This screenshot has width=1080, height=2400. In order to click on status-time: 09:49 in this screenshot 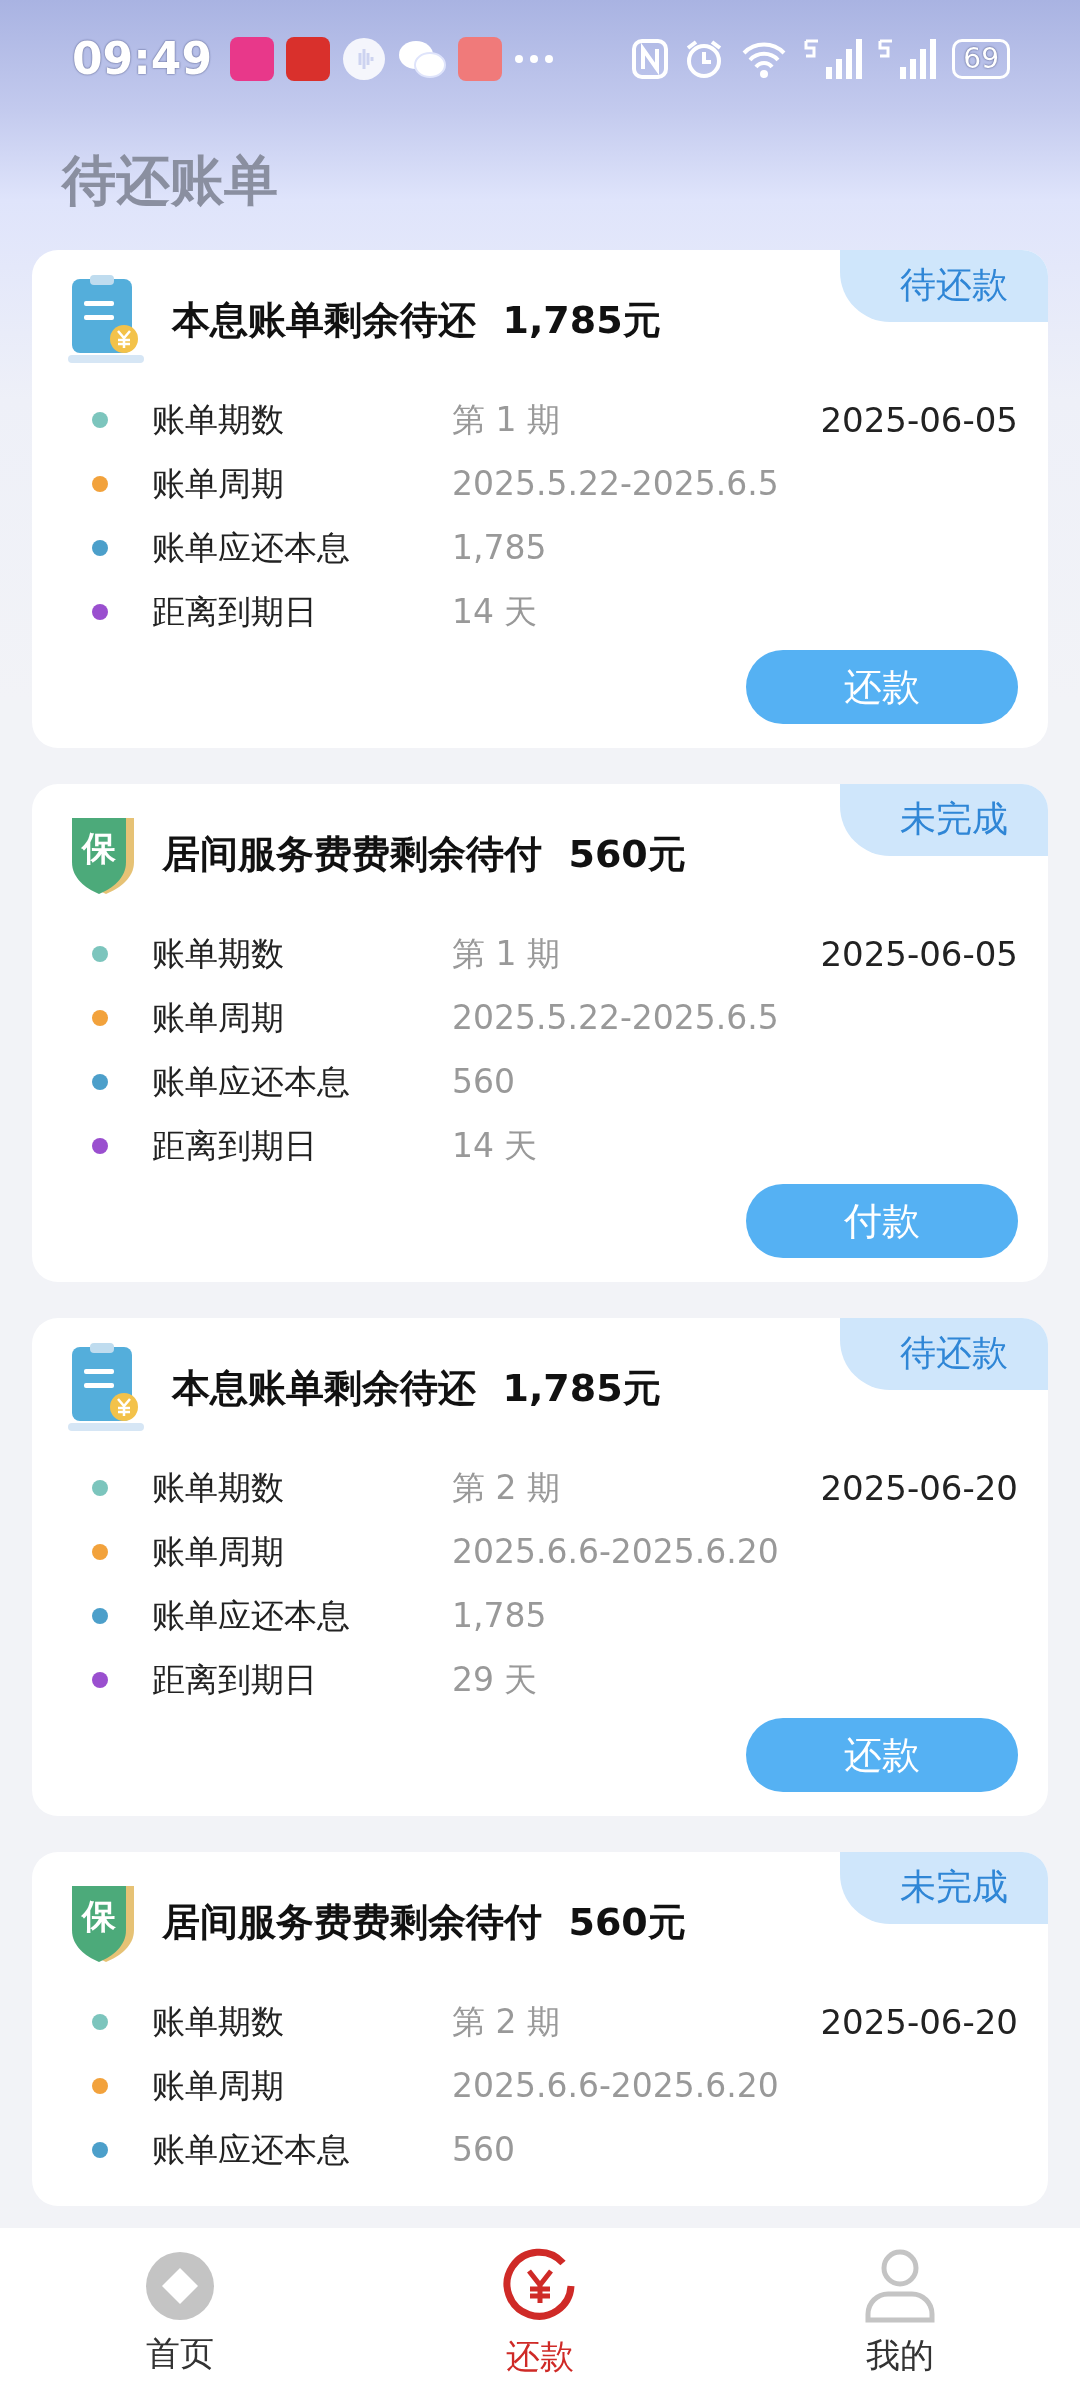, I will do `click(142, 59)`.